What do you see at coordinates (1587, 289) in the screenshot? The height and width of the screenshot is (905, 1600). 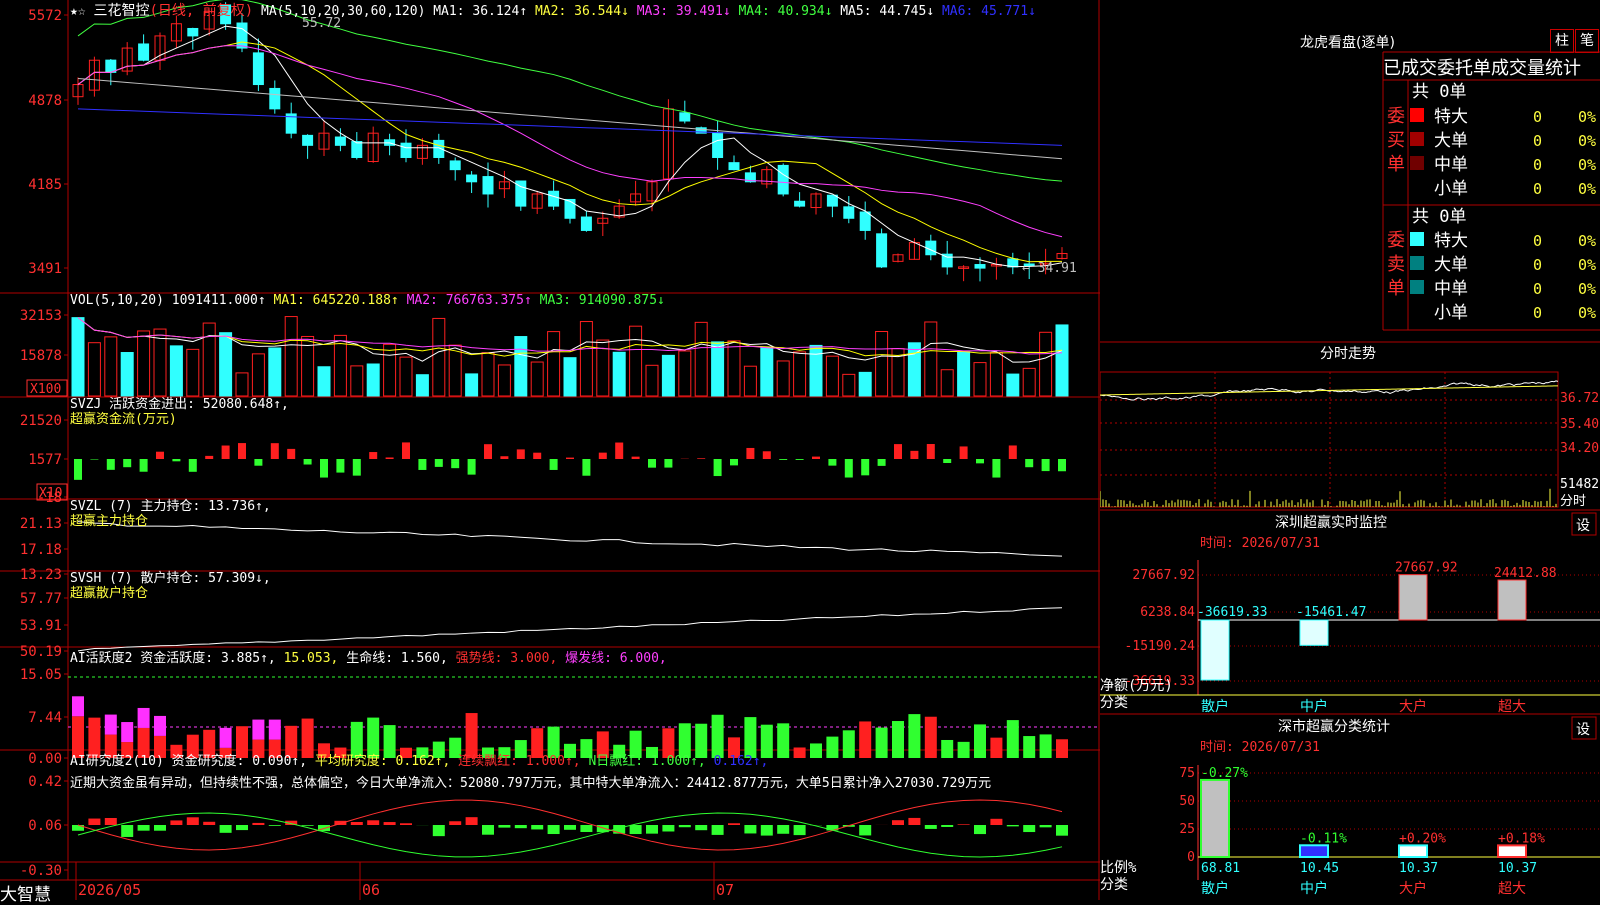 I see `sell-row-pct: 0%` at bounding box center [1587, 289].